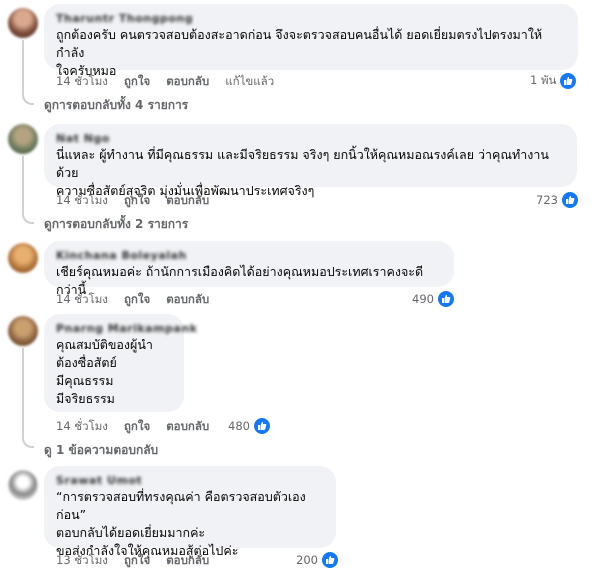 The height and width of the screenshot is (570, 600). I want to click on view-replies-link: ดูการตอบกลับทั้ง 2 รายการ, so click(116, 224).